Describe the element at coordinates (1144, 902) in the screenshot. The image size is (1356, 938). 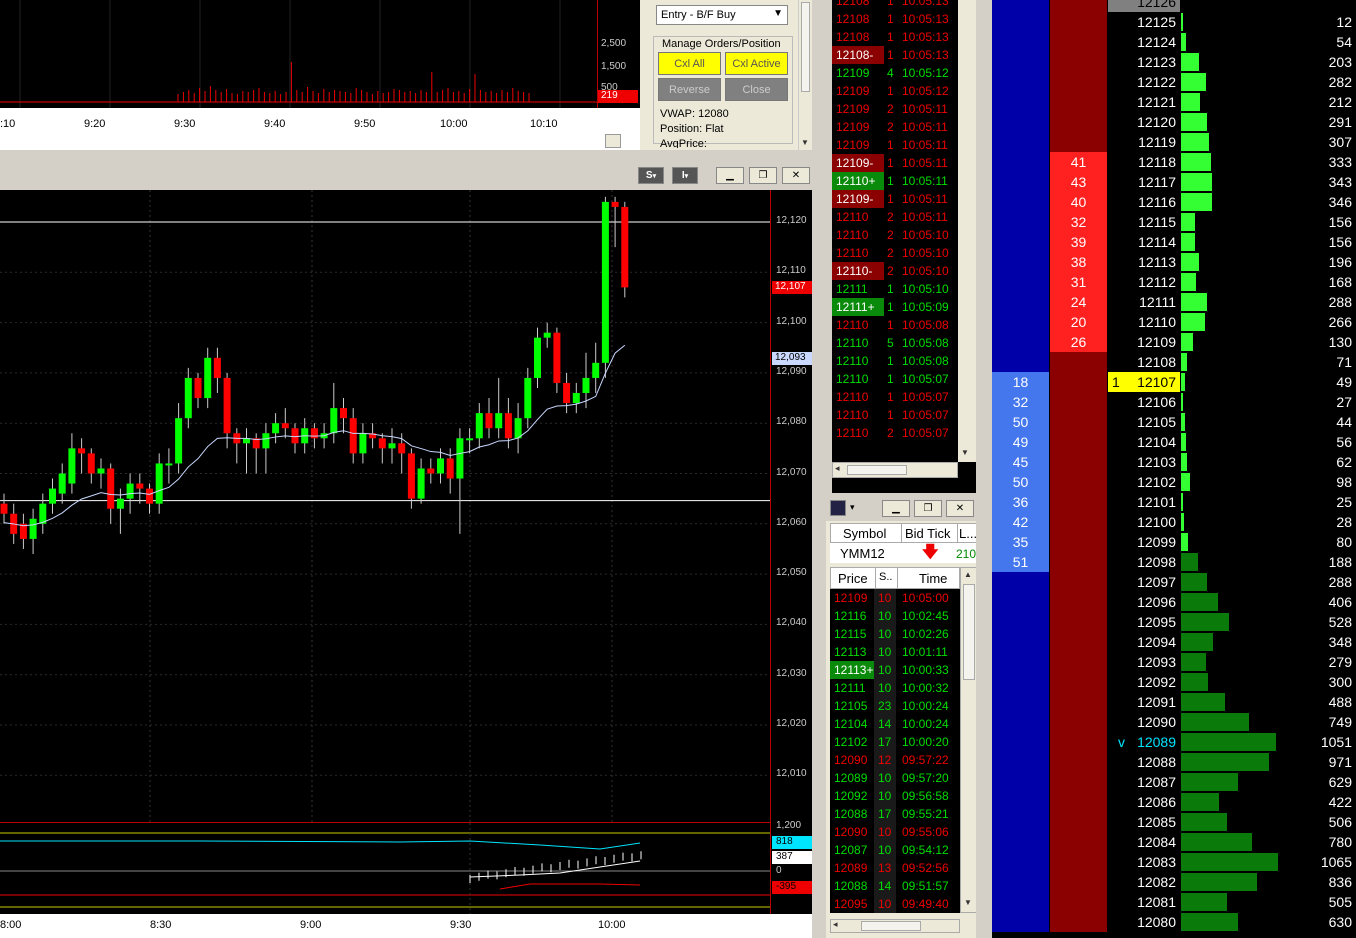
I see `price-cell: 12081` at that location.